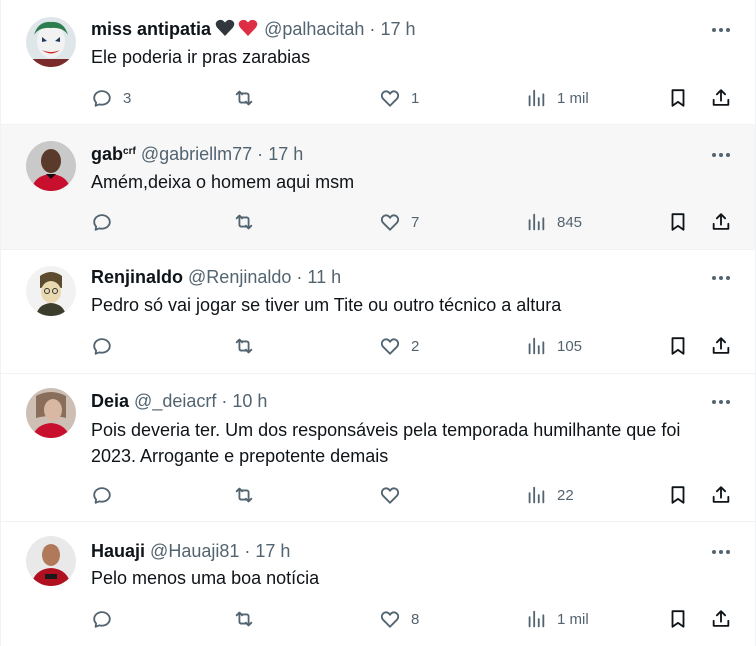 This screenshot has width=756, height=646. Describe the element at coordinates (107, 154) in the screenshot. I see `display-name: gab` at that location.